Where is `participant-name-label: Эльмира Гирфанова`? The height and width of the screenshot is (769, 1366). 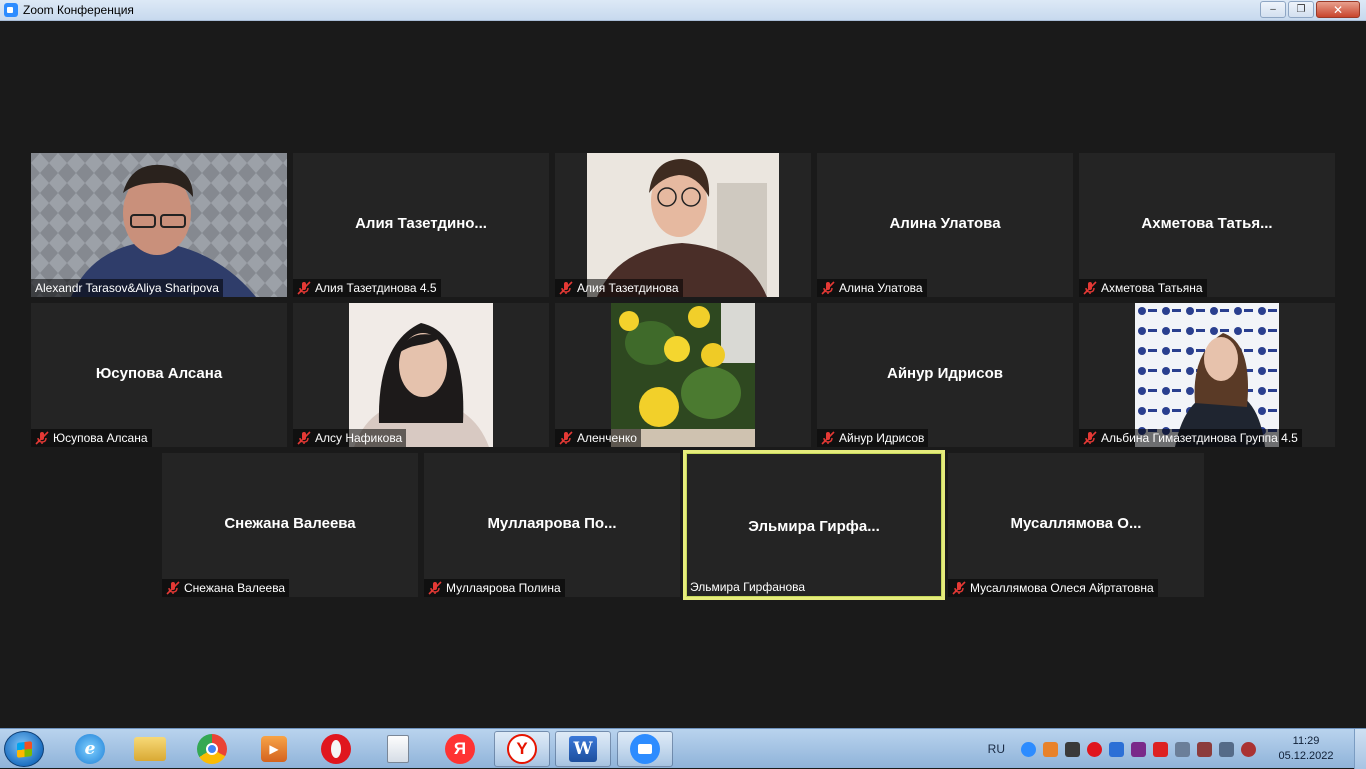 participant-name-label: Эльмира Гирфанова is located at coordinates (747, 587).